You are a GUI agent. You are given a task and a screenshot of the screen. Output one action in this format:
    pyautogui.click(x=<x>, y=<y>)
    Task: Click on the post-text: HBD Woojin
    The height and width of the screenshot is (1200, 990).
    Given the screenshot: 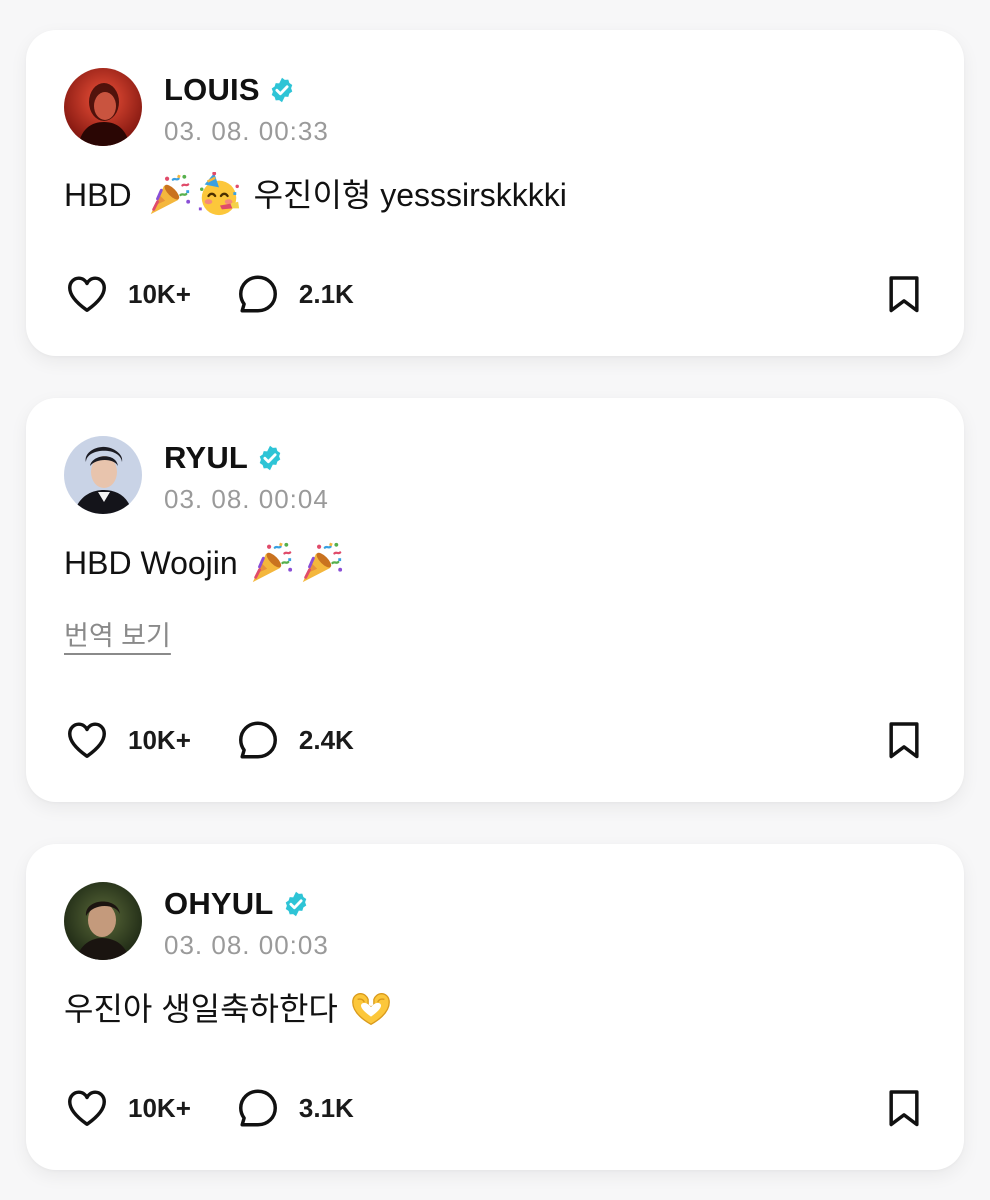 What is the action you would take?
    pyautogui.click(x=204, y=563)
    